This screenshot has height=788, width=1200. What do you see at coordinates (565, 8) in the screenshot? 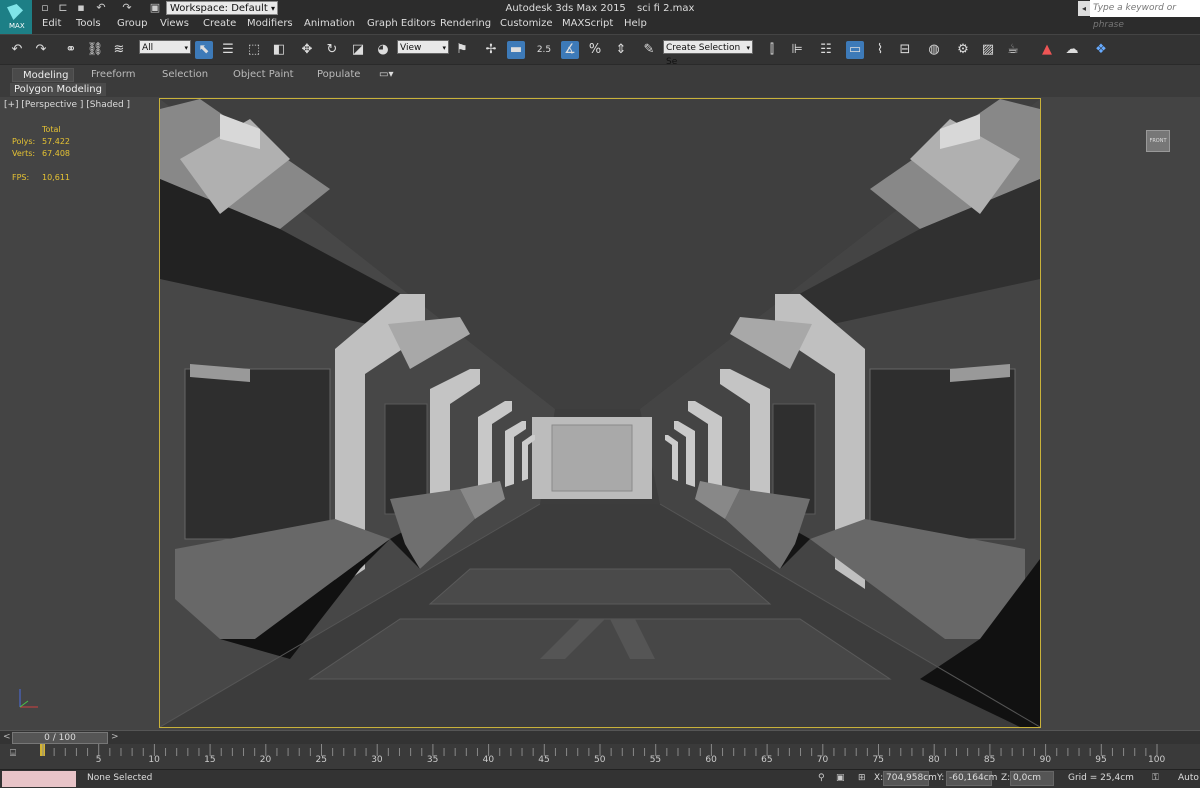
I see `app-name: Autodesk 3ds Max 2015` at bounding box center [565, 8].